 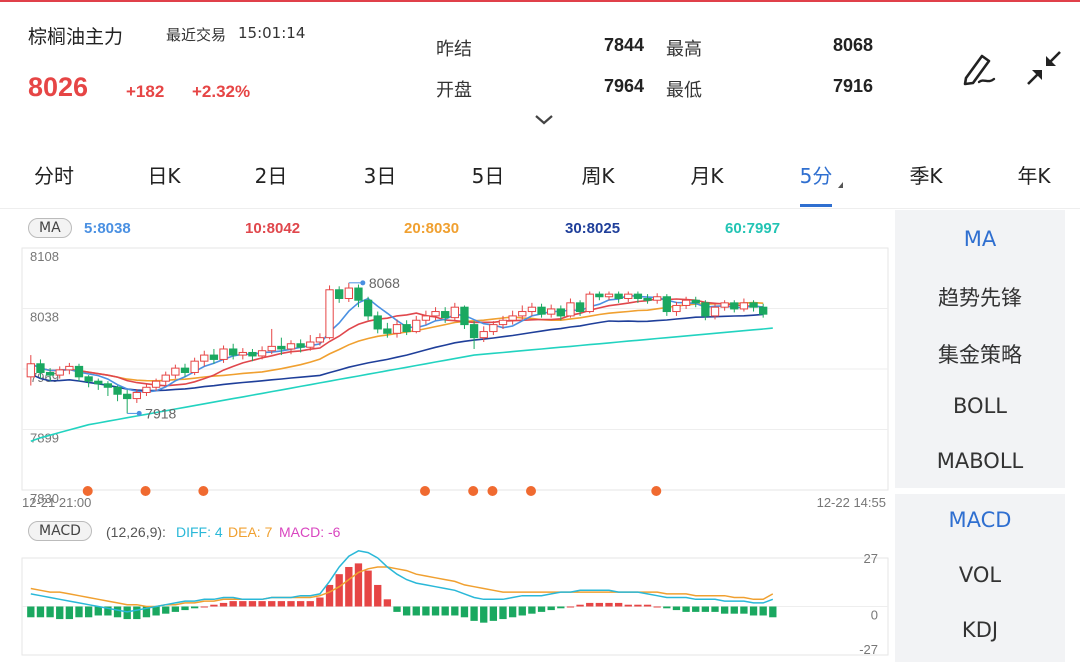 I want to click on indicator-vol: VOL, so click(x=980, y=575).